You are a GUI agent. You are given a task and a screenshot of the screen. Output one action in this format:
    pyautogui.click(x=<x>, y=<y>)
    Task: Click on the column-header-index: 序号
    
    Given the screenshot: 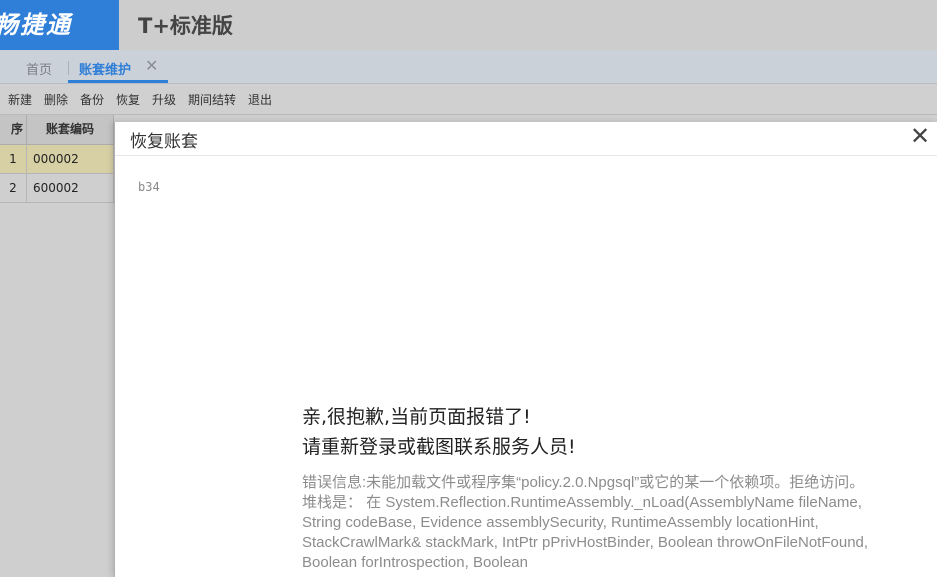 What is the action you would take?
    pyautogui.click(x=13, y=139)
    